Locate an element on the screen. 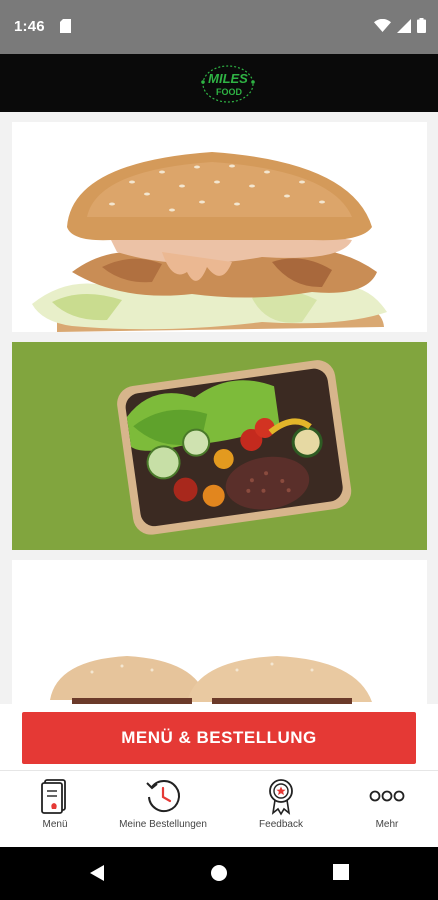 The width and height of the screenshot is (438, 900). miles-food-logo: MILES FOOD is located at coordinates (228, 84).